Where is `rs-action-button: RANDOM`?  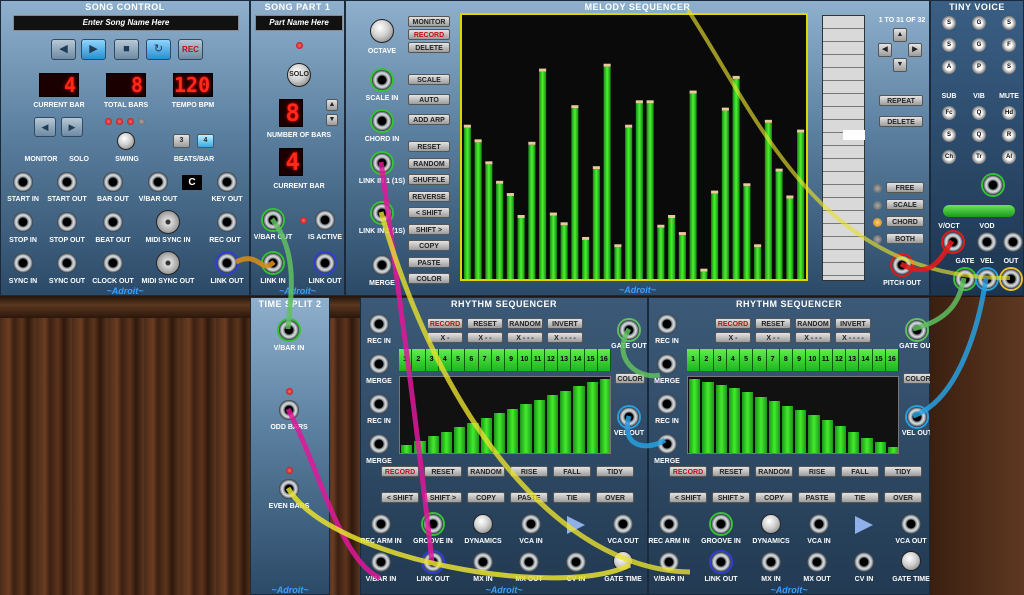 rs-action-button: RANDOM is located at coordinates (486, 471).